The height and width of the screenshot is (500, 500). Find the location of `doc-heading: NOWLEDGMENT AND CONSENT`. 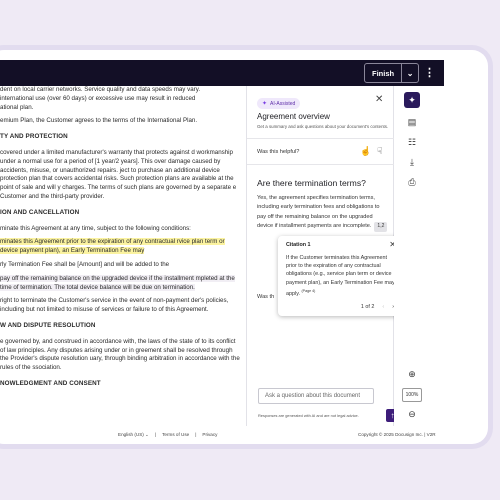

doc-heading: NOWLEDGMENT AND CONSENT is located at coordinates (50, 383).